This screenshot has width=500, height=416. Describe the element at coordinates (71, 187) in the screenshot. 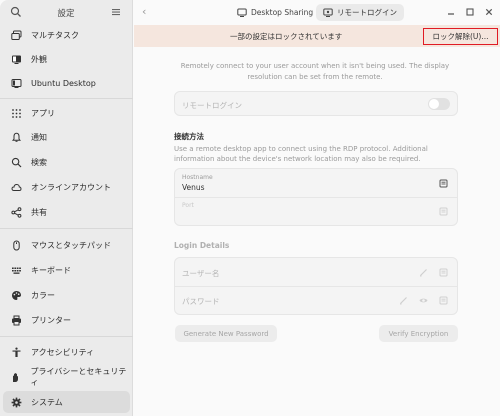

I see `sidebar-item-label: オンラインアカウント` at that location.